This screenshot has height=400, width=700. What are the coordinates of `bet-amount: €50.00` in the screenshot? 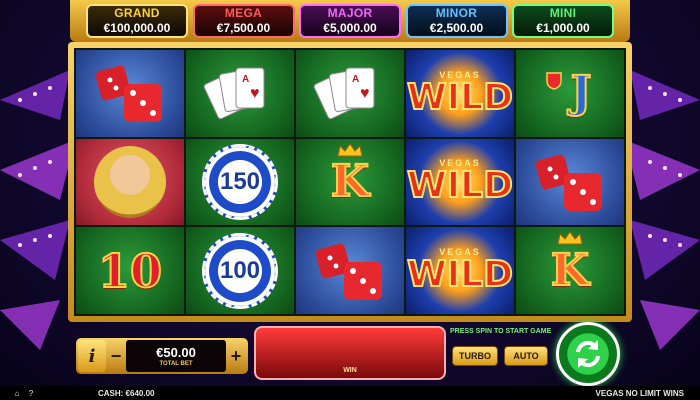 It's located at (176, 352).